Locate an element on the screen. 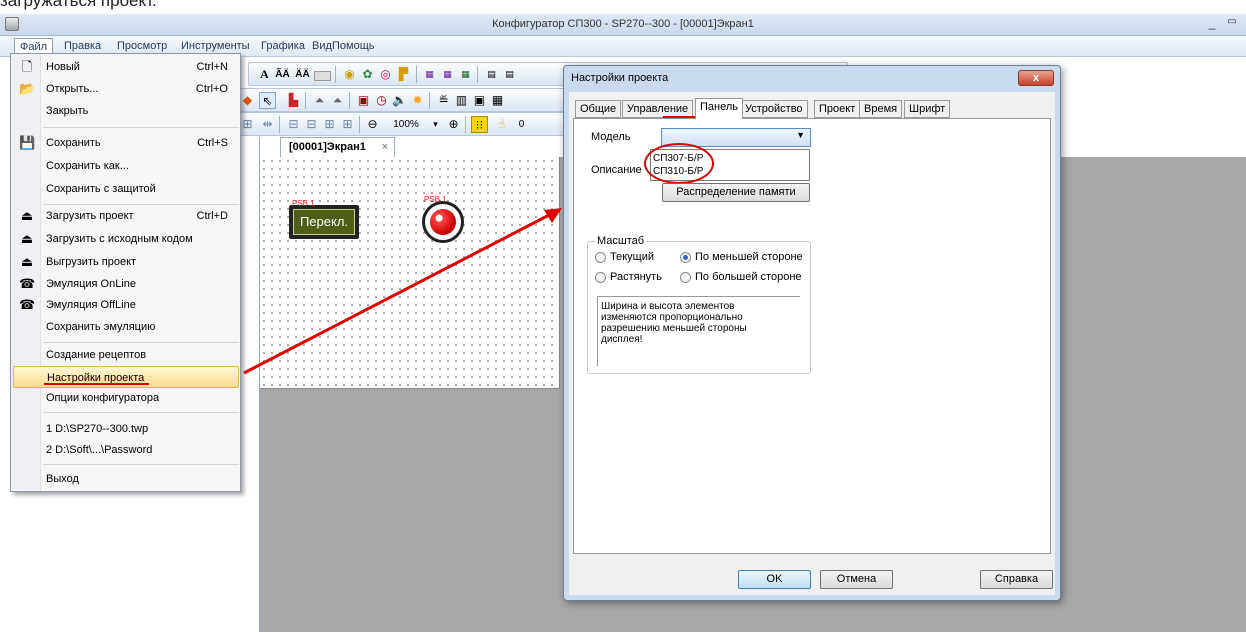  radio-stretch is located at coordinates (600, 277).